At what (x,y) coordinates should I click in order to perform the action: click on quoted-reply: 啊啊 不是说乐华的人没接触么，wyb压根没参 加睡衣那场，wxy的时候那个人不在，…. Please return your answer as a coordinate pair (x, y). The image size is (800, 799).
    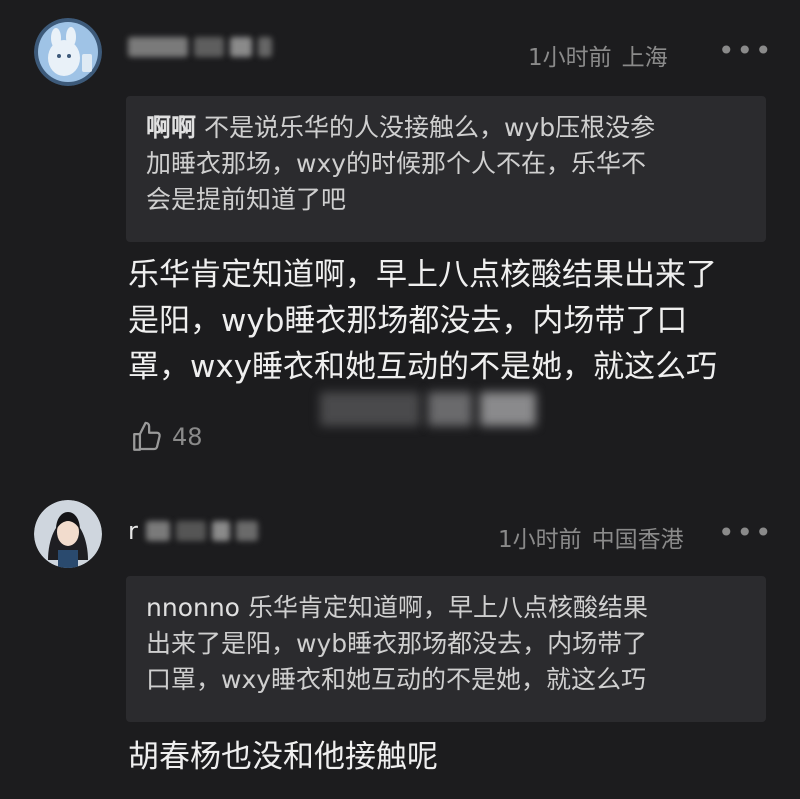
    Looking at the image, I should click on (446, 169).